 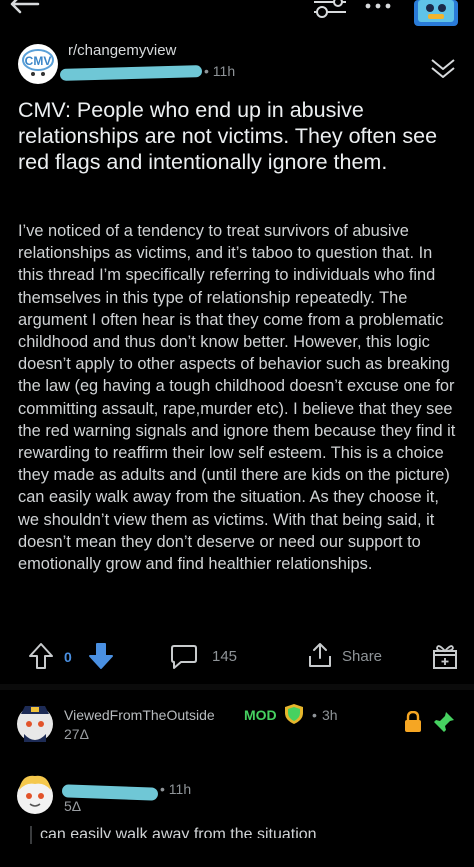 I want to click on post-time-value: 11h, so click(x=224, y=71).